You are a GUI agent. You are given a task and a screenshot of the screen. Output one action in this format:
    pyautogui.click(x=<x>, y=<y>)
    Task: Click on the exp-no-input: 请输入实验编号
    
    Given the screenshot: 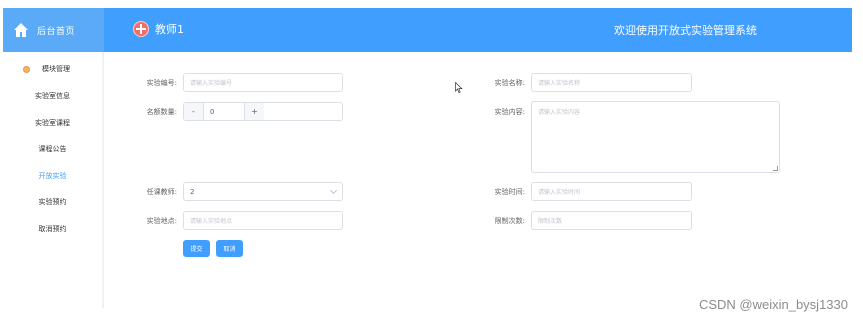 What is the action you would take?
    pyautogui.click(x=263, y=82)
    